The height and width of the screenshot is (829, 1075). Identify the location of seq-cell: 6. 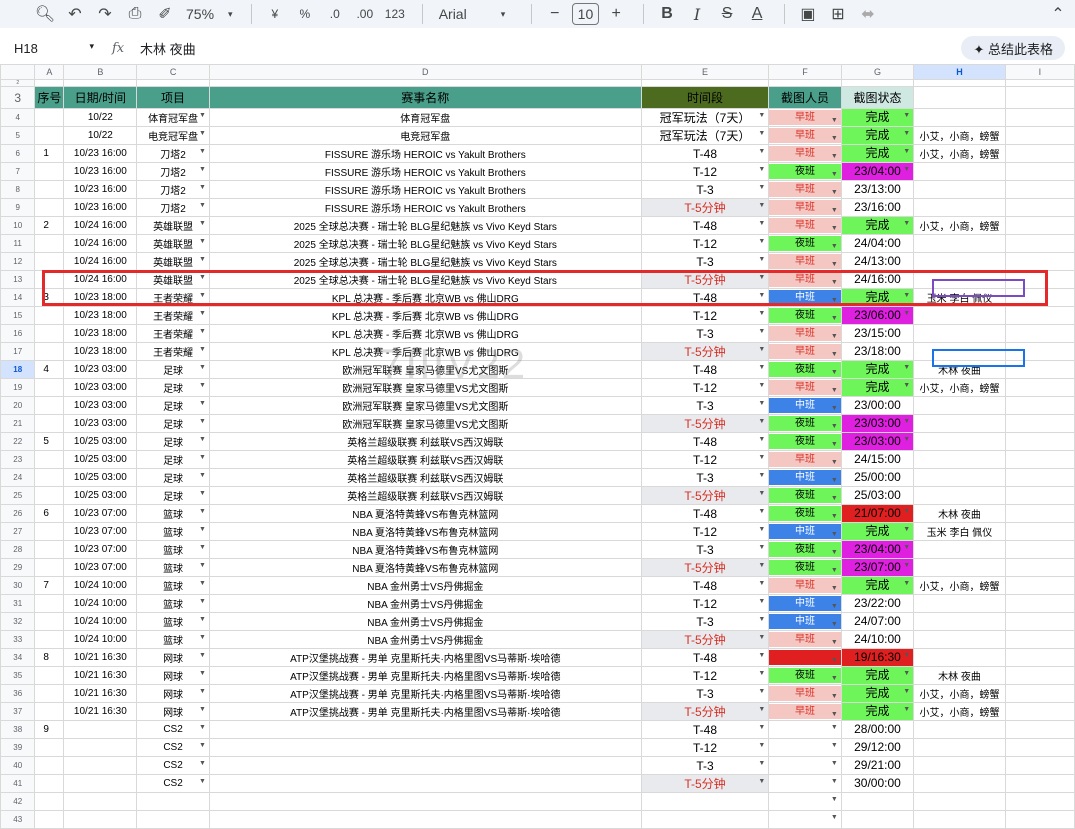
(49, 513).